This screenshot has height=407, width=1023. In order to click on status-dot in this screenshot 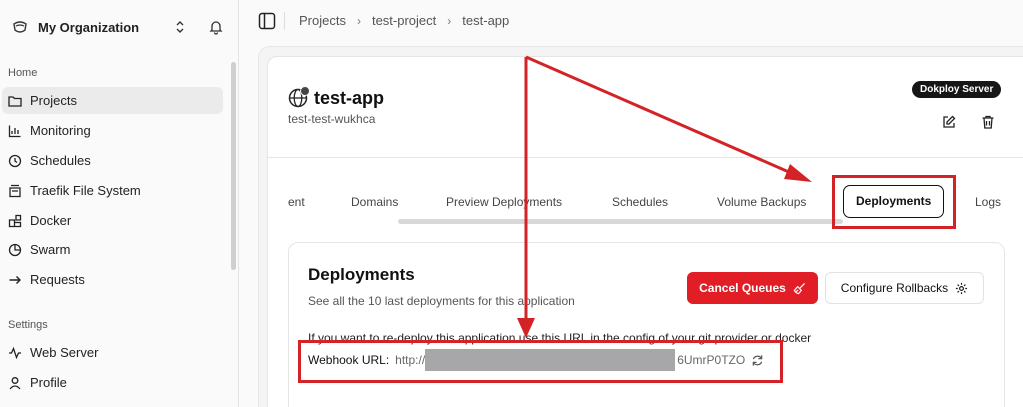, I will do `click(305, 91)`.